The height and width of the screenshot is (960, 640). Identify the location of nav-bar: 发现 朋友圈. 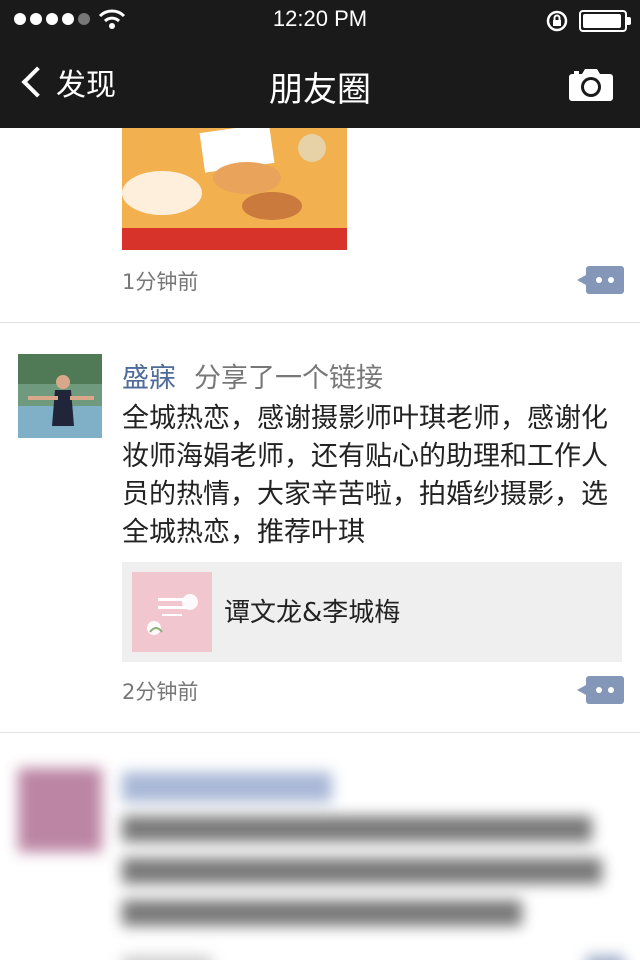
(320, 84).